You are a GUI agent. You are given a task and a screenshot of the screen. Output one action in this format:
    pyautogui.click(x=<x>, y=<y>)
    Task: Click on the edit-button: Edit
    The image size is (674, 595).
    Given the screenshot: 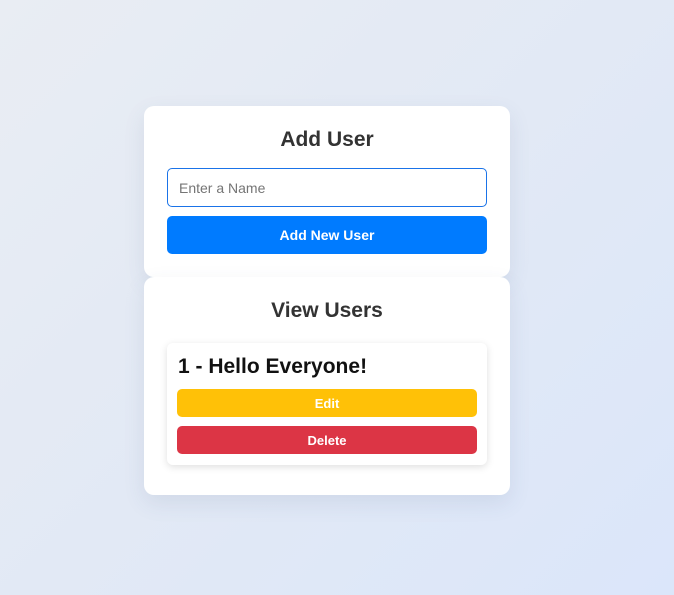 What is the action you would take?
    pyautogui.click(x=327, y=403)
    